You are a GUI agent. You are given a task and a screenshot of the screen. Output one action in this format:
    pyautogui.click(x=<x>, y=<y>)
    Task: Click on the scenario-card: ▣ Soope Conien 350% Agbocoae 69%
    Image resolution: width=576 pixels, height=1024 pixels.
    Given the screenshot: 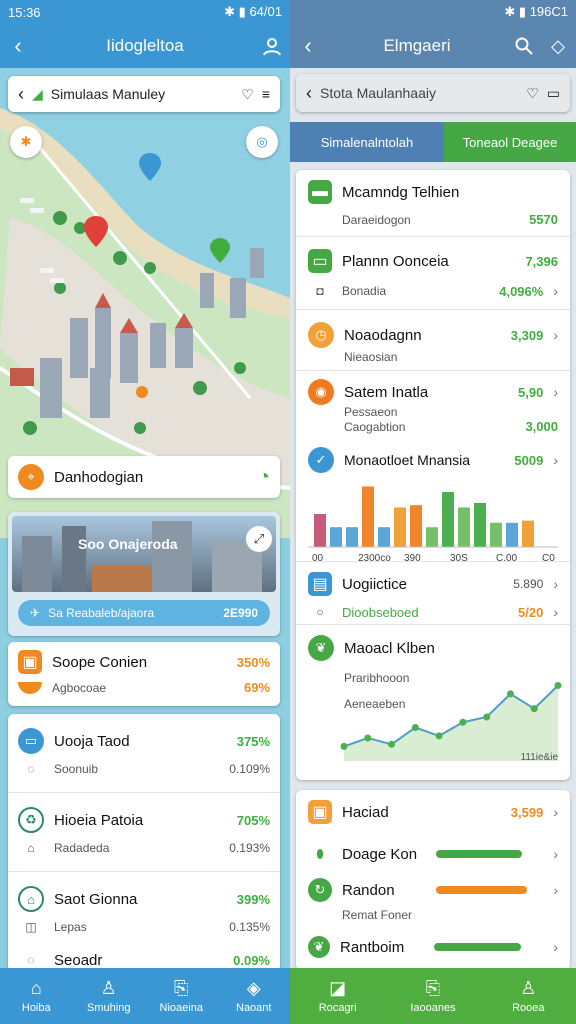 What is the action you would take?
    pyautogui.click(x=144, y=674)
    